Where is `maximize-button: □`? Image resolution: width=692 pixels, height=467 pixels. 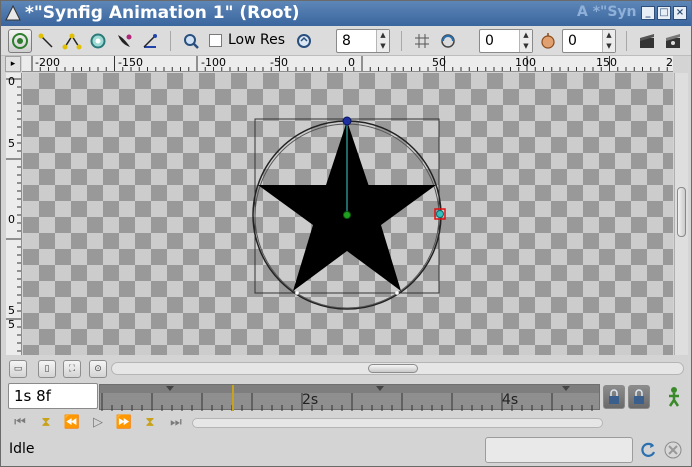
maximize-button: □ is located at coordinates (664, 13).